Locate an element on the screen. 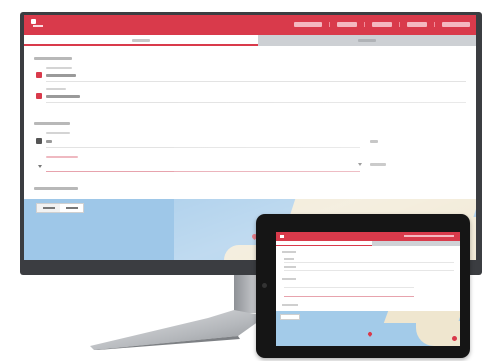 The height and width of the screenshot is (361, 483). map-type-toggle is located at coordinates (60, 208).